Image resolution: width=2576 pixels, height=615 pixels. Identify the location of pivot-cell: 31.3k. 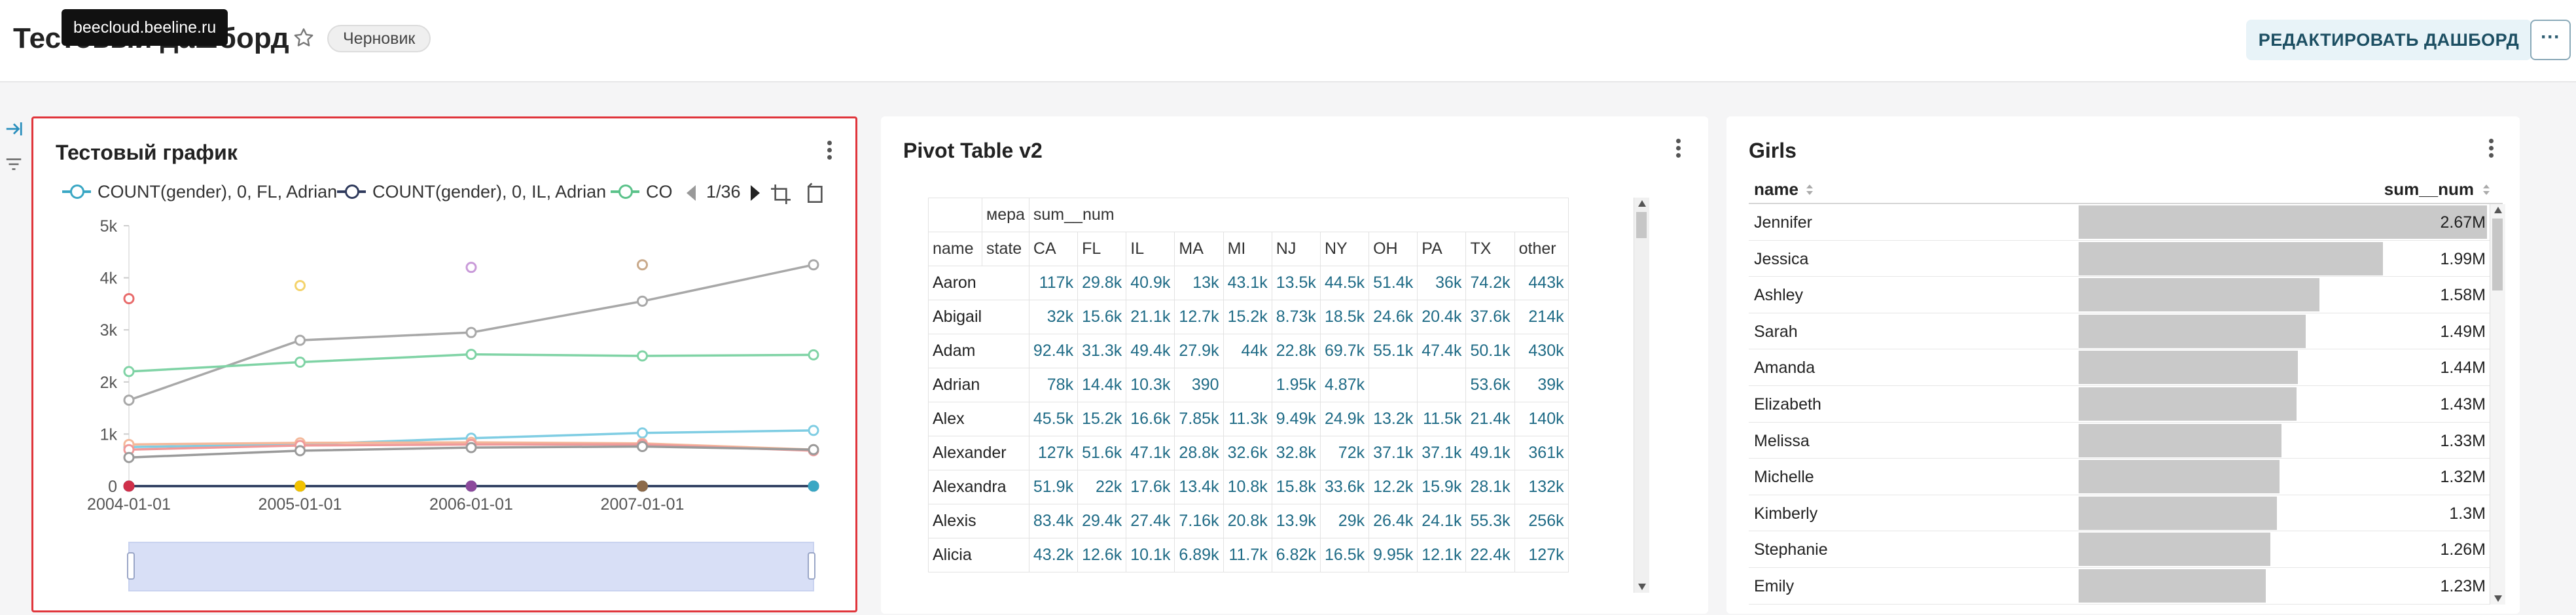
(1102, 351).